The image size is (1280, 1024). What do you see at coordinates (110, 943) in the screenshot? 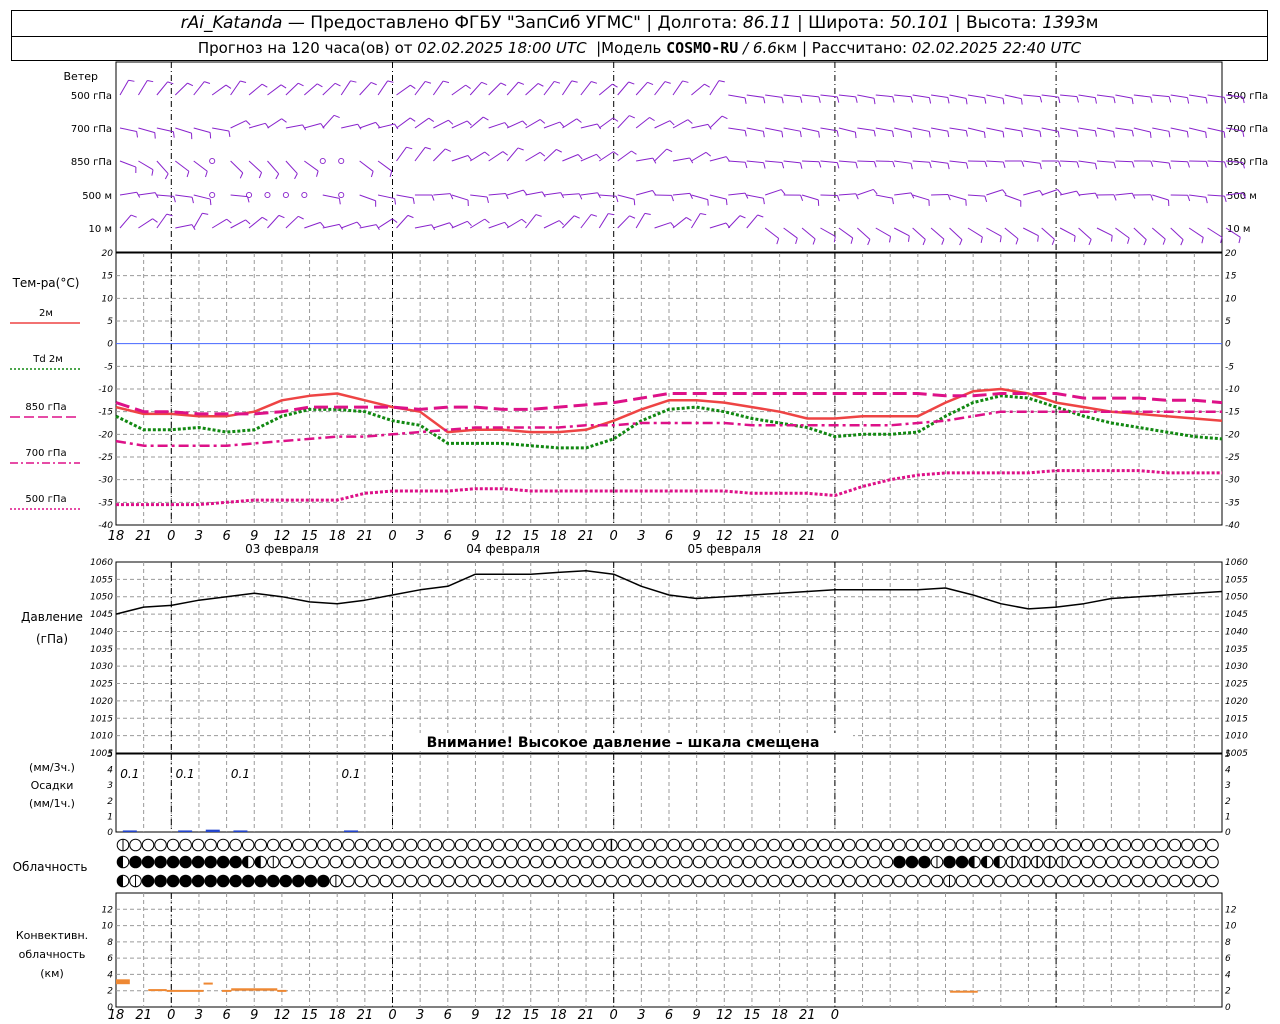
I see `conv-tick-left: 8` at bounding box center [110, 943].